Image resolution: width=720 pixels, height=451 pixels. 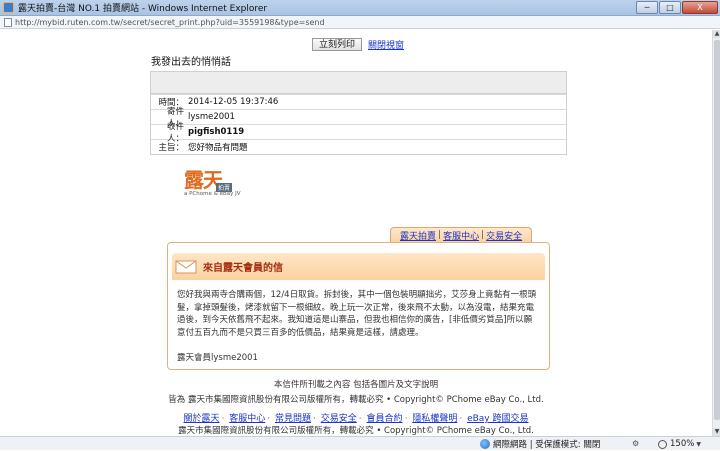 I want to click on zoom-level: 150%, so click(x=682, y=444).